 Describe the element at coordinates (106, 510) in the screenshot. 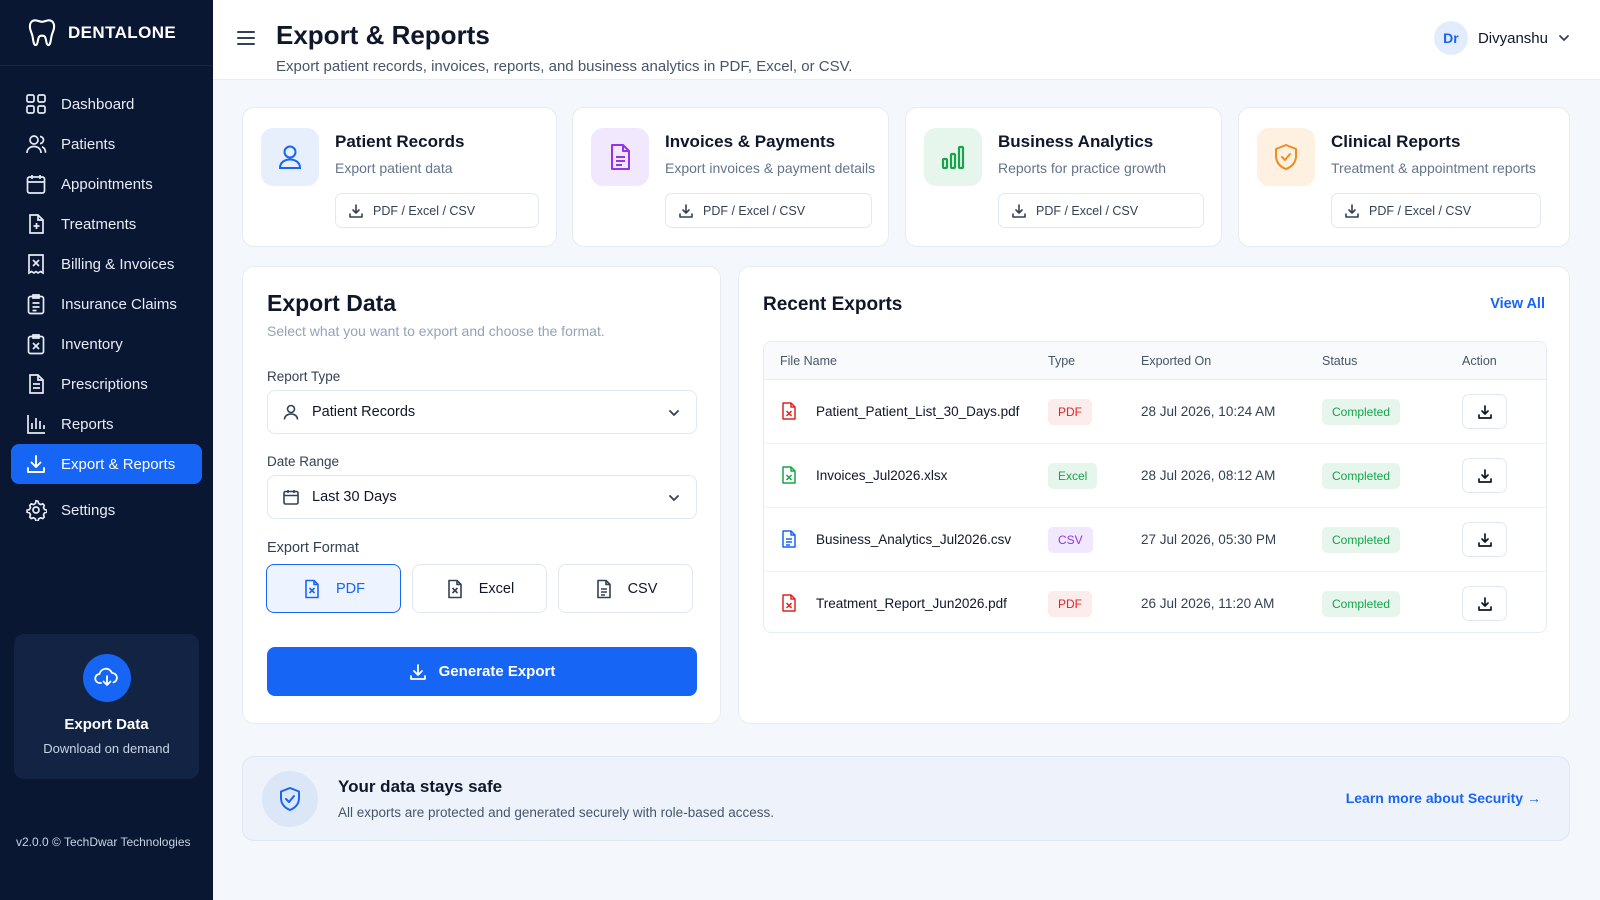

I see `sidebar-item-settings: Settings` at that location.